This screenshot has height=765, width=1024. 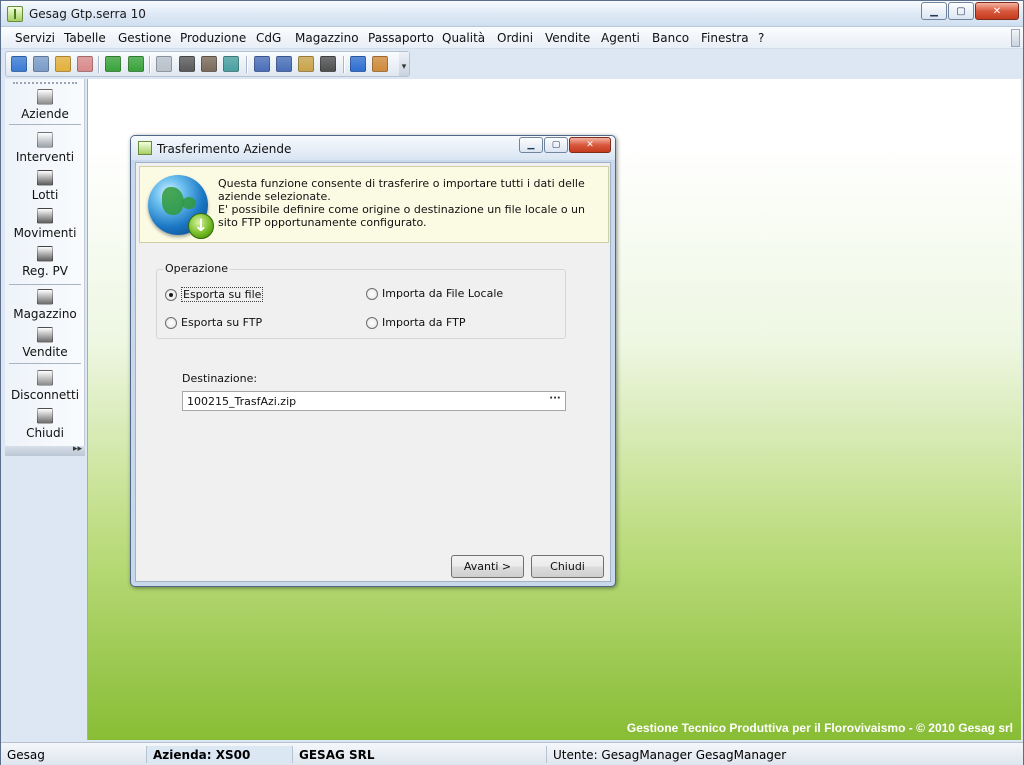 I want to click on menu-item-qualit: Qualità, so click(x=463, y=38).